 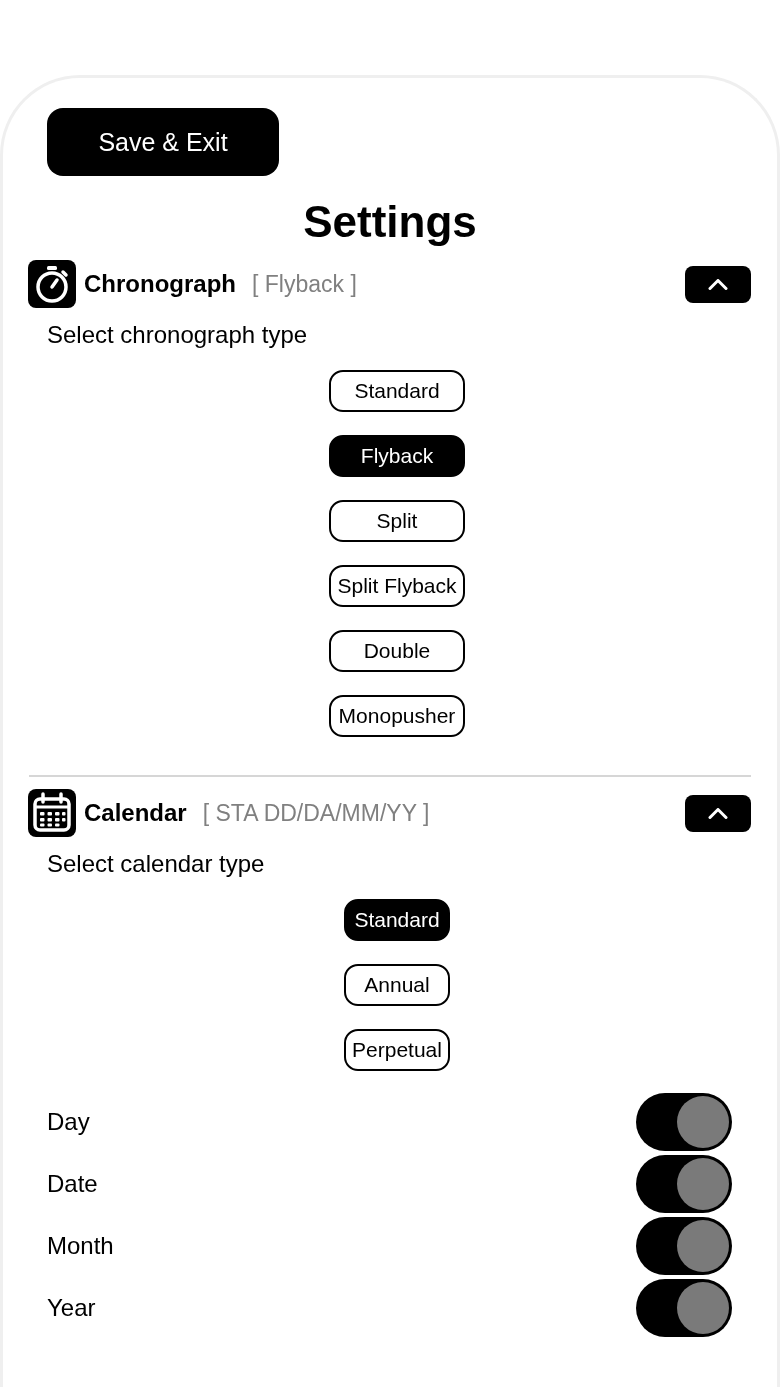 I want to click on option-button: Annual, so click(x=397, y=985).